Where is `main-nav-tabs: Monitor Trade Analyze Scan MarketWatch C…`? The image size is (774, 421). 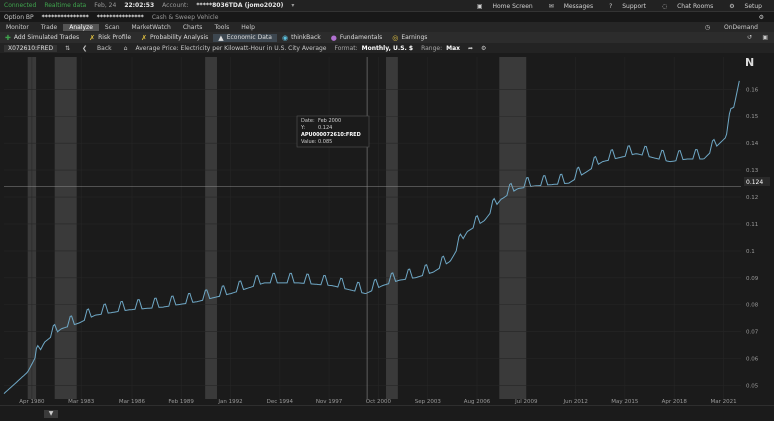
main-nav-tabs: Monitor Trade Analyze Scan MarketWatch C… is located at coordinates (387, 27).